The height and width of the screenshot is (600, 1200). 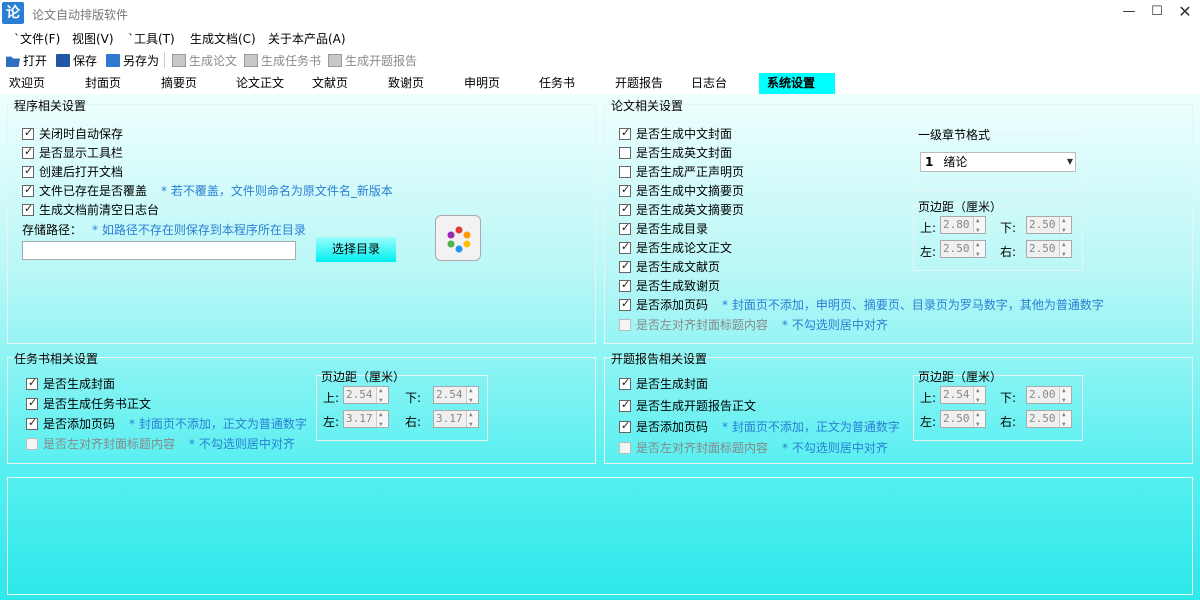 I want to click on proposal-left-align-checkbox: 是否左对齐封面标题内容 * 不勾选则居中对齐, so click(x=753, y=447).